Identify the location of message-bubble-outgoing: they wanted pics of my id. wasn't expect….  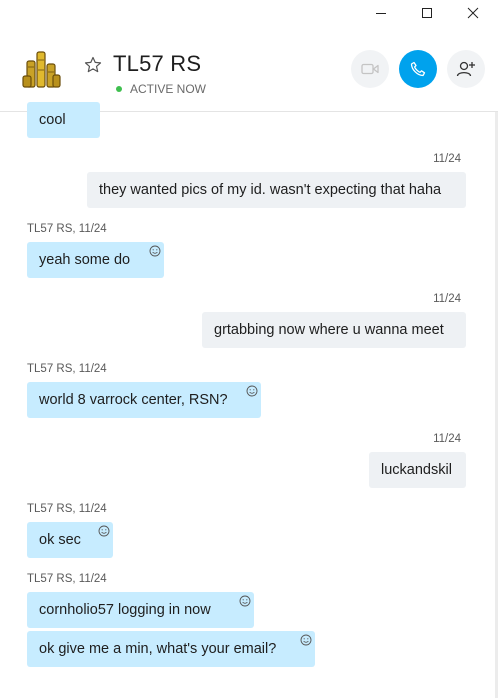
(276, 190).